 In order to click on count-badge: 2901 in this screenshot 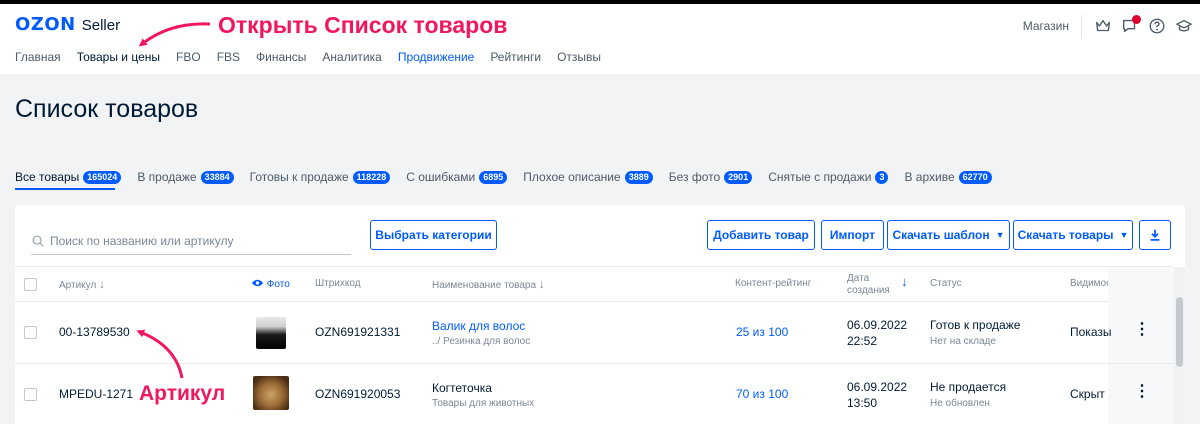, I will do `click(738, 177)`.